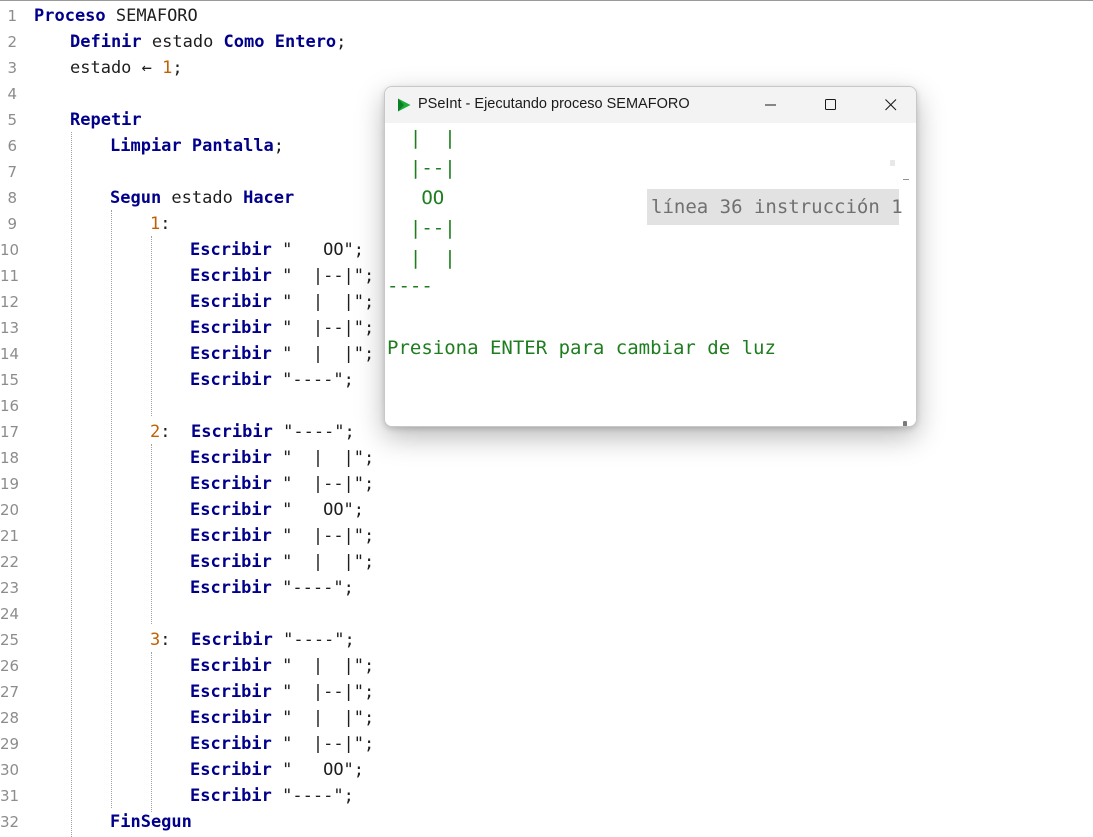  What do you see at coordinates (10, 588) in the screenshot?
I see `line-number: 23` at bounding box center [10, 588].